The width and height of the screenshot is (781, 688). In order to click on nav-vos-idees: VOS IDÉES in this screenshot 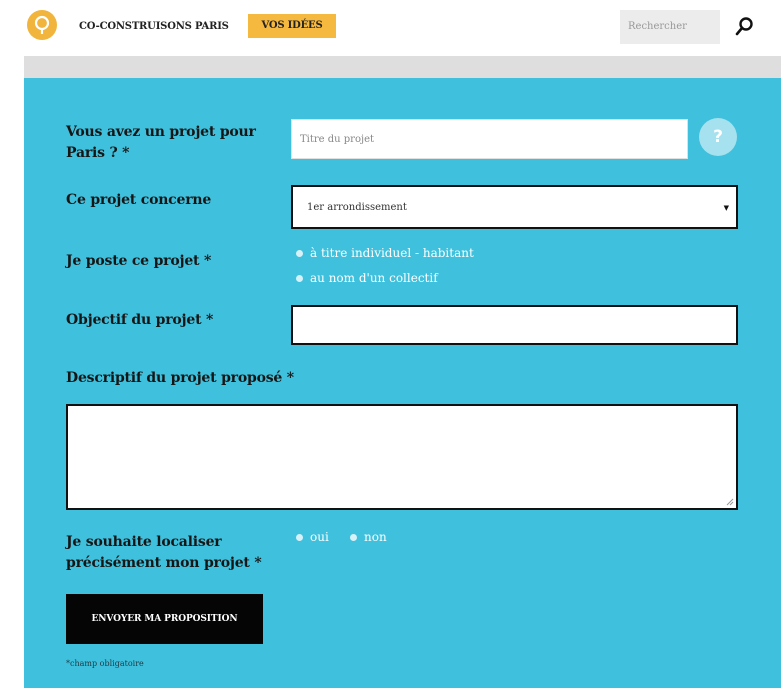, I will do `click(292, 26)`.